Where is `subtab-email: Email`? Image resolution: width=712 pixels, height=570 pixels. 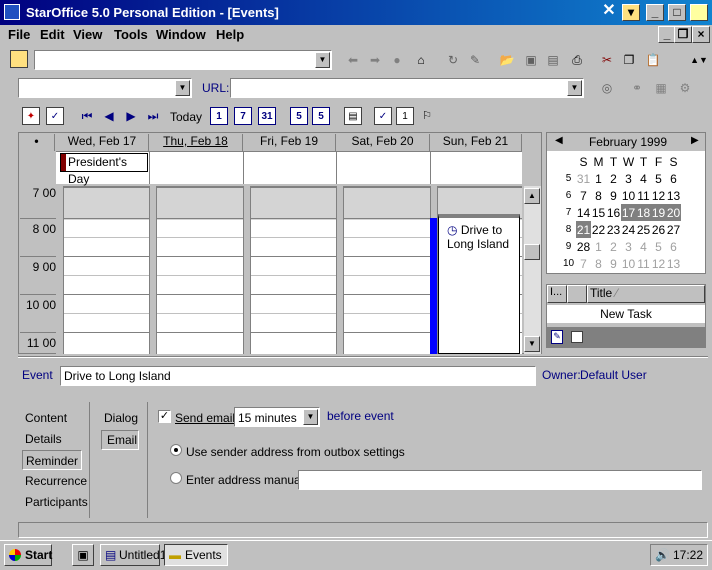
subtab-email: Email is located at coordinates (122, 440).